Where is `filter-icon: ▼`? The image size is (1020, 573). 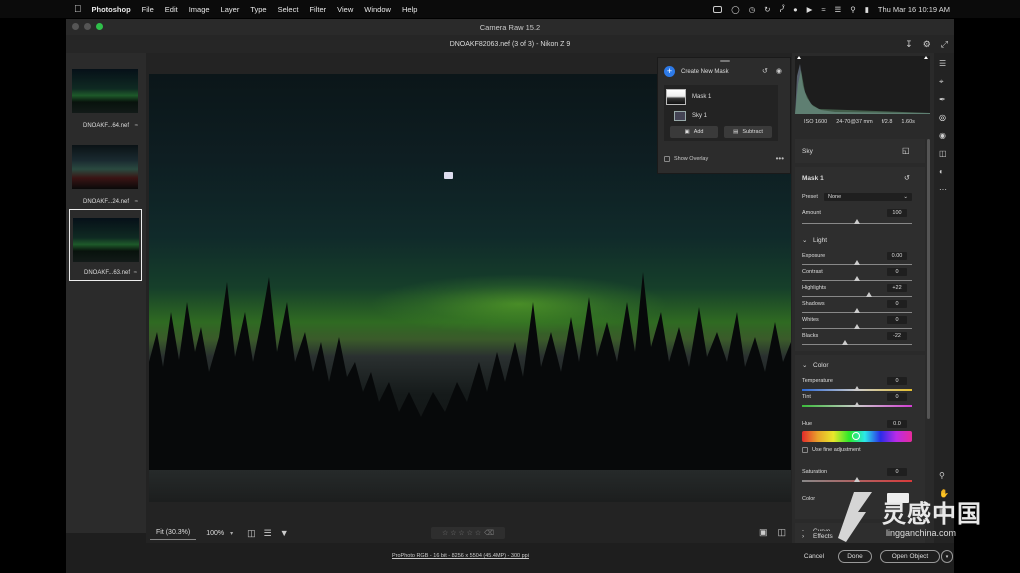 filter-icon: ▼ is located at coordinates (284, 533).